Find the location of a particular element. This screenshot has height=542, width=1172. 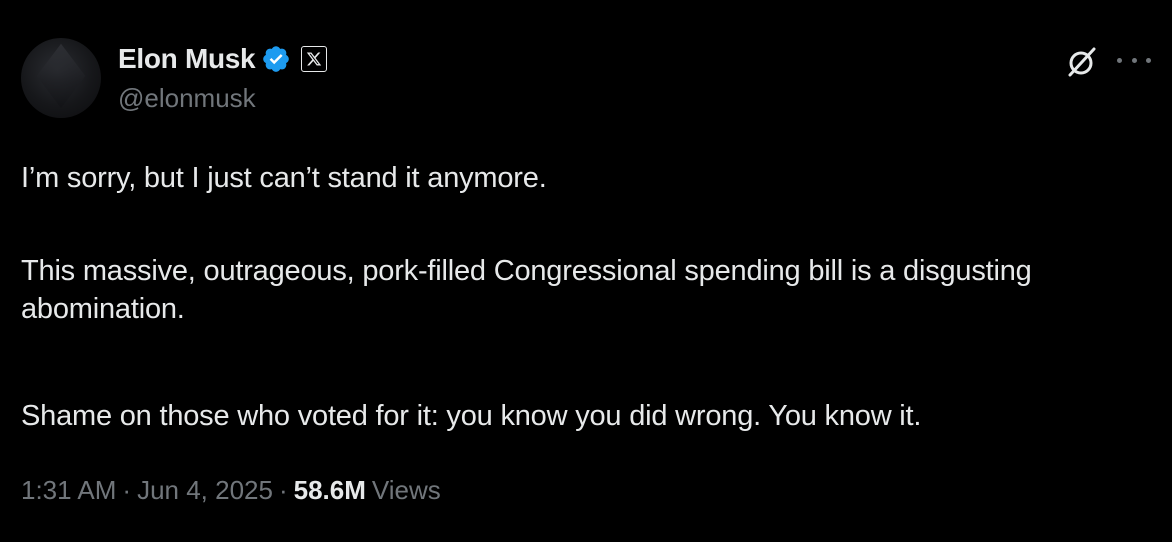

x-logo-icon is located at coordinates (314, 59).